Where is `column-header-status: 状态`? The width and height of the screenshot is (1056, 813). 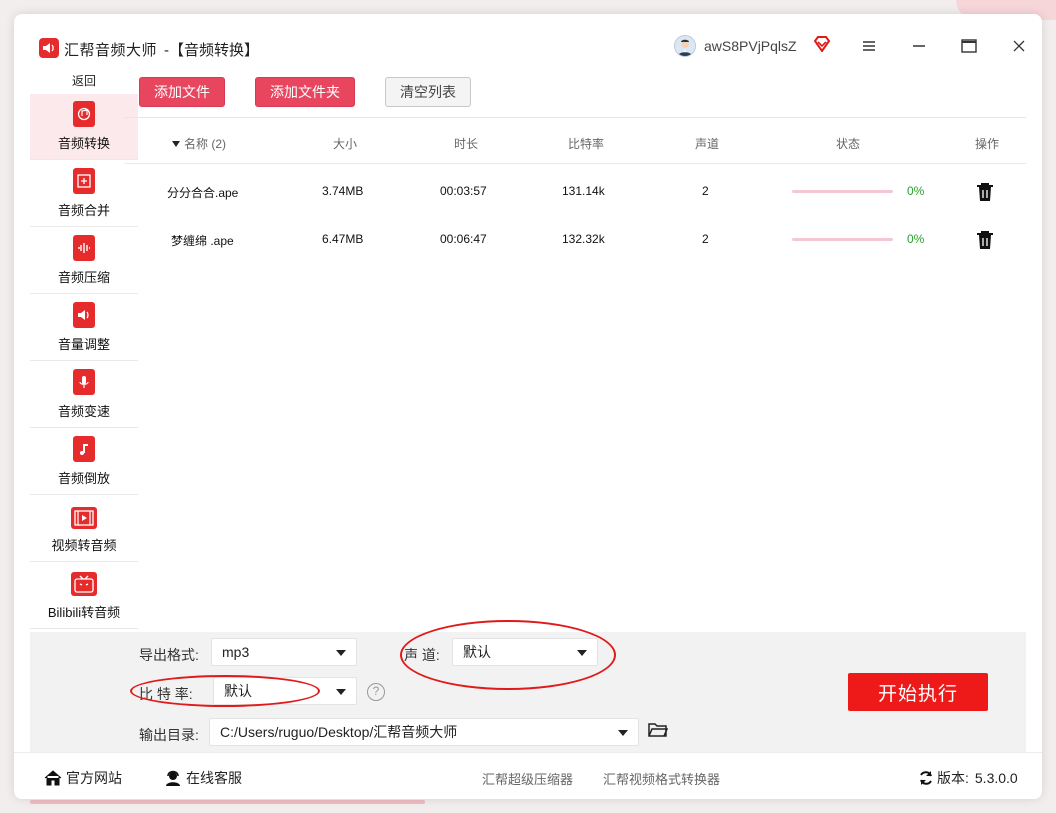 column-header-status: 状态 is located at coordinates (848, 144).